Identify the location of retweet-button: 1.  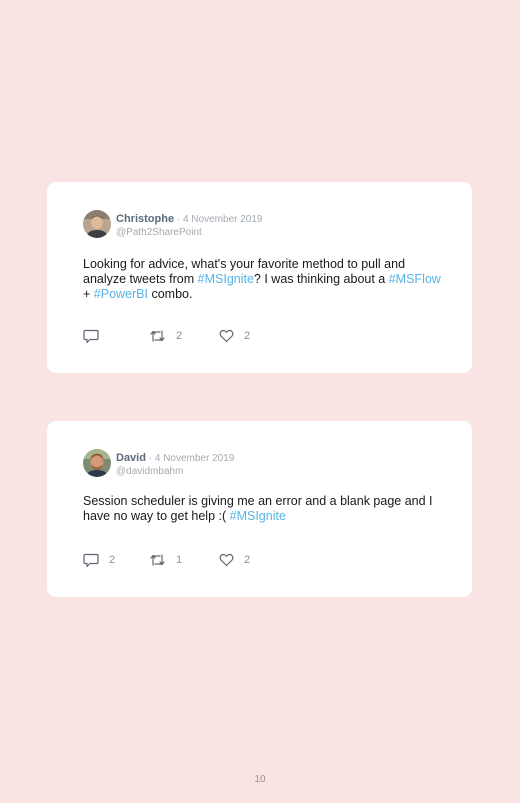
(165, 560).